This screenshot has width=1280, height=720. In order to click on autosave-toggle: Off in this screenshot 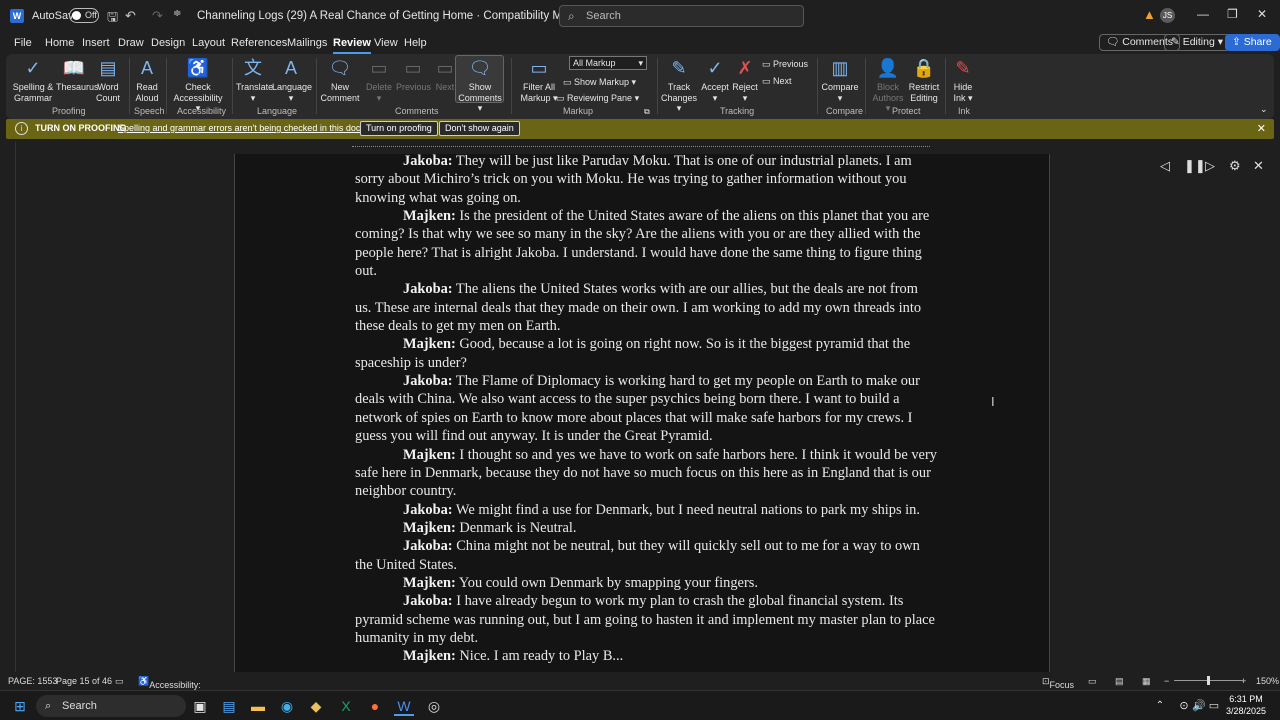, I will do `click(84, 15)`.